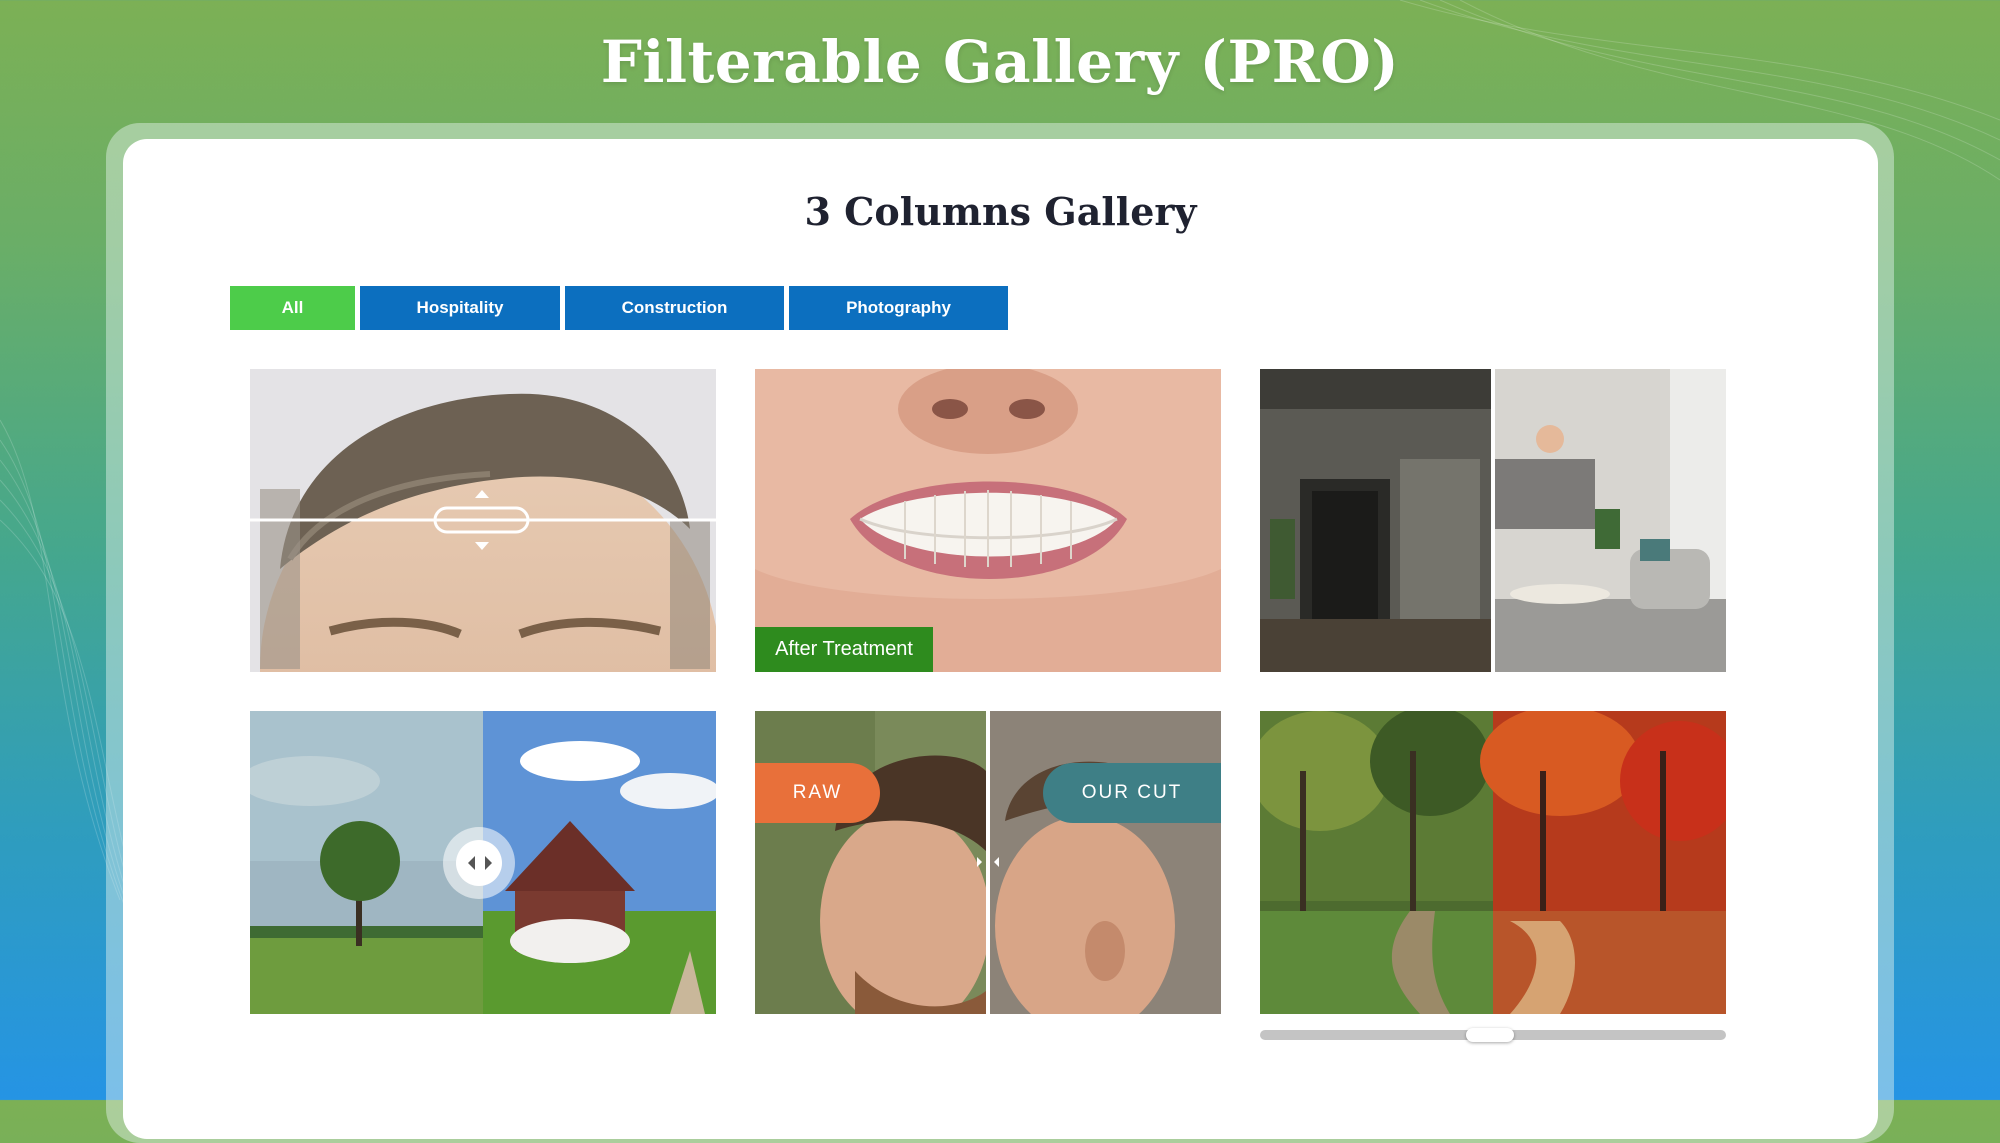 Image resolution: width=2000 pixels, height=1143 pixels. What do you see at coordinates (898, 308) in the screenshot?
I see `filter-photography-button: Photography` at bounding box center [898, 308].